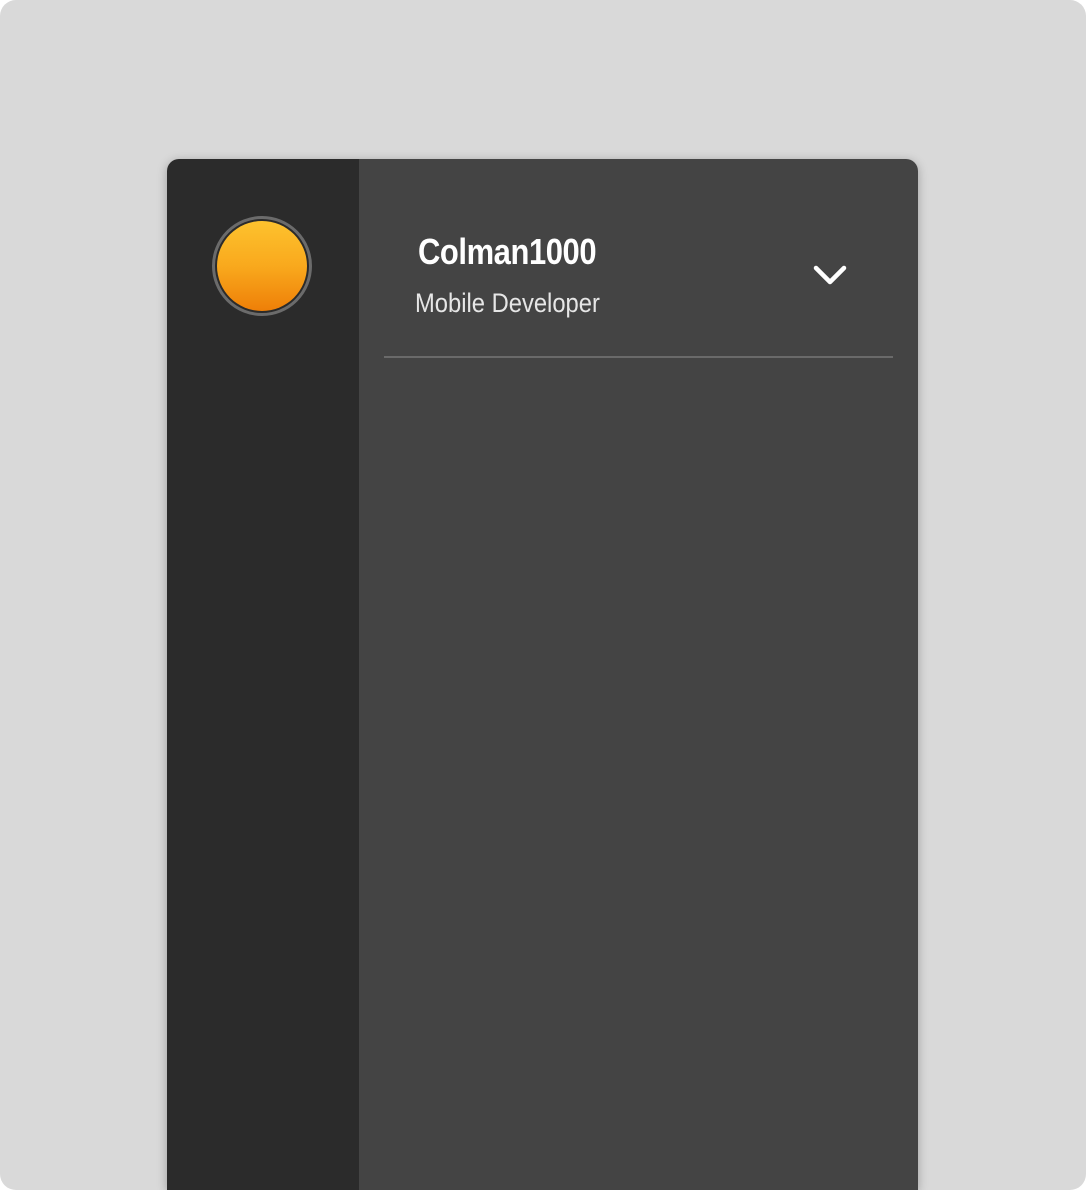 This screenshot has height=1200, width=1086. Describe the element at coordinates (638, 258) in the screenshot. I see `account-header: Colman1000 Mobile Developer` at that location.